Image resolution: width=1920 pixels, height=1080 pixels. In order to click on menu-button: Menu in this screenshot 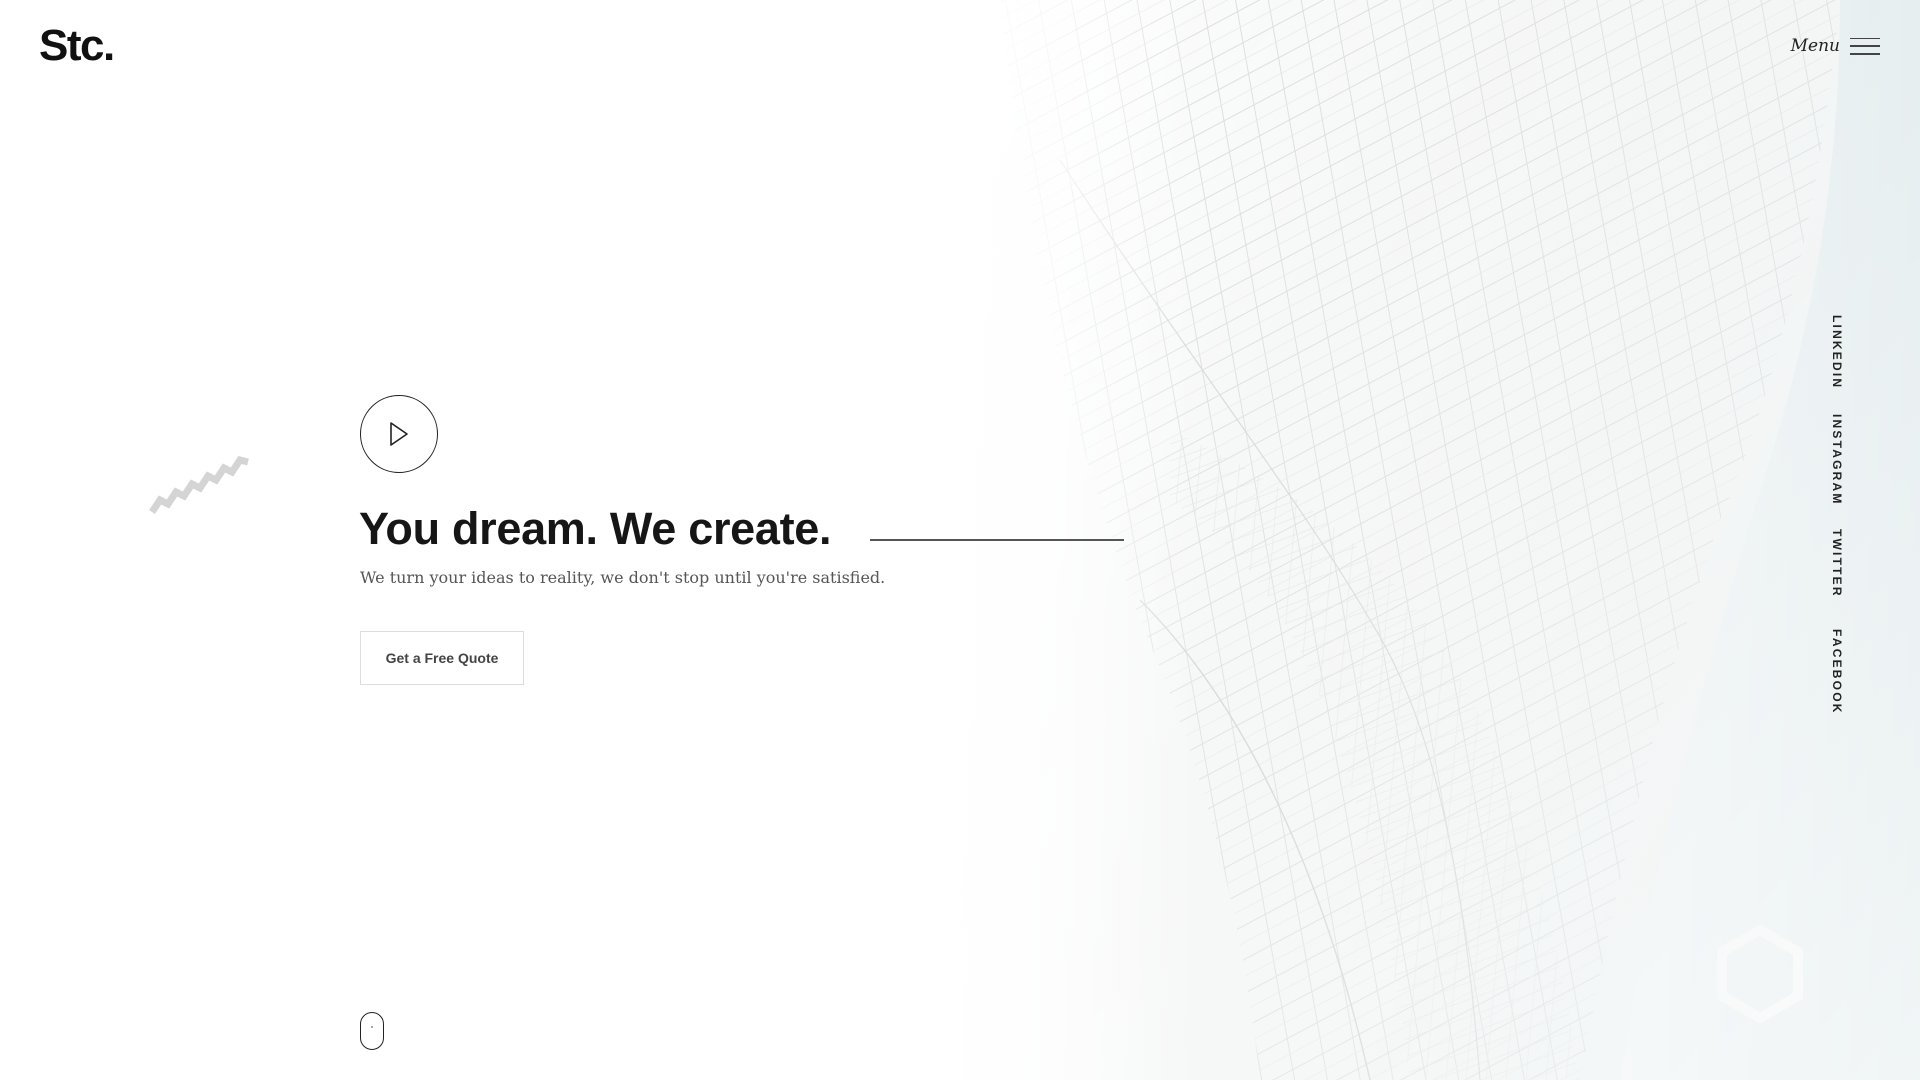, I will do `click(1835, 46)`.